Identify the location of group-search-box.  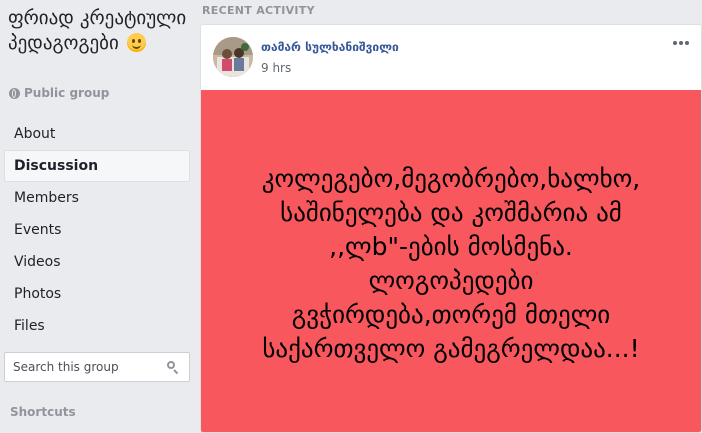
(97, 367).